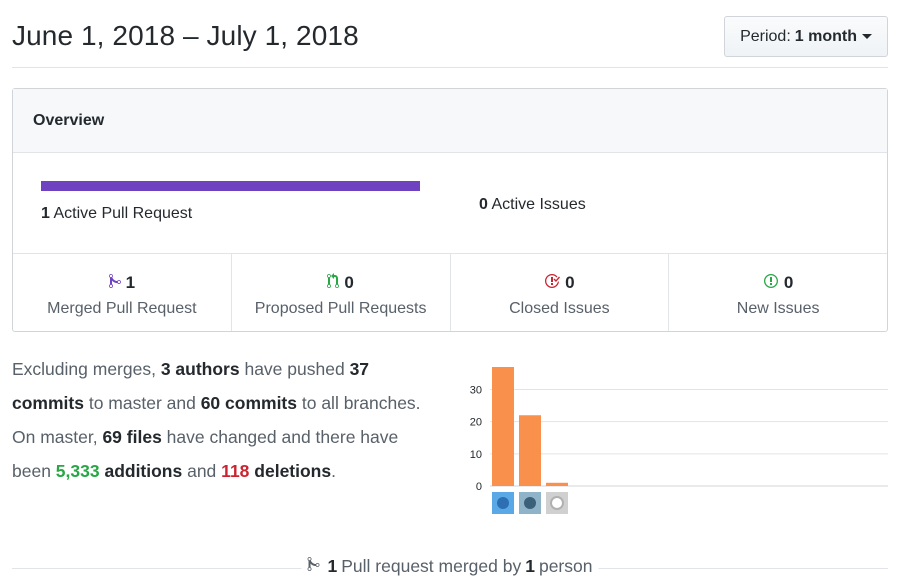 The image size is (913, 586). What do you see at coordinates (476, 391) in the screenshot?
I see `y-tick-label: 30` at bounding box center [476, 391].